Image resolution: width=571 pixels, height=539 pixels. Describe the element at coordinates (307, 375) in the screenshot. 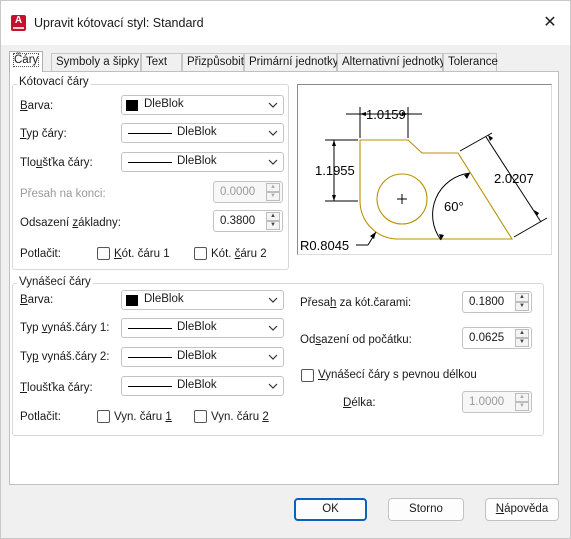

I see `fixed-length-checkbox` at that location.